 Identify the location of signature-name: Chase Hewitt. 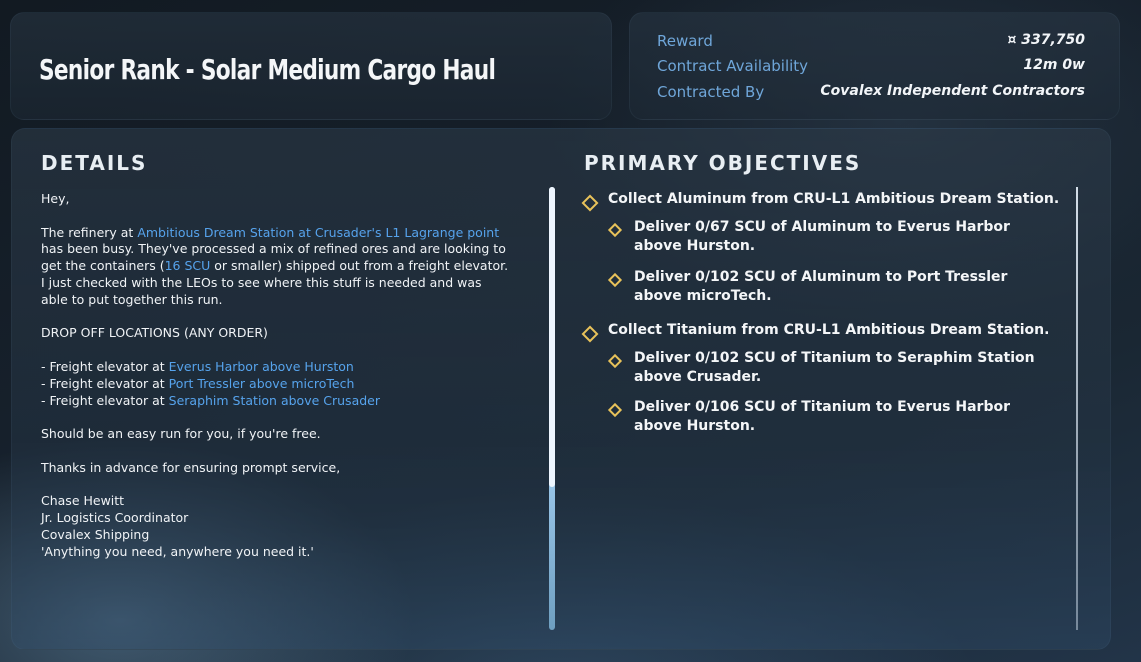
(83, 501).